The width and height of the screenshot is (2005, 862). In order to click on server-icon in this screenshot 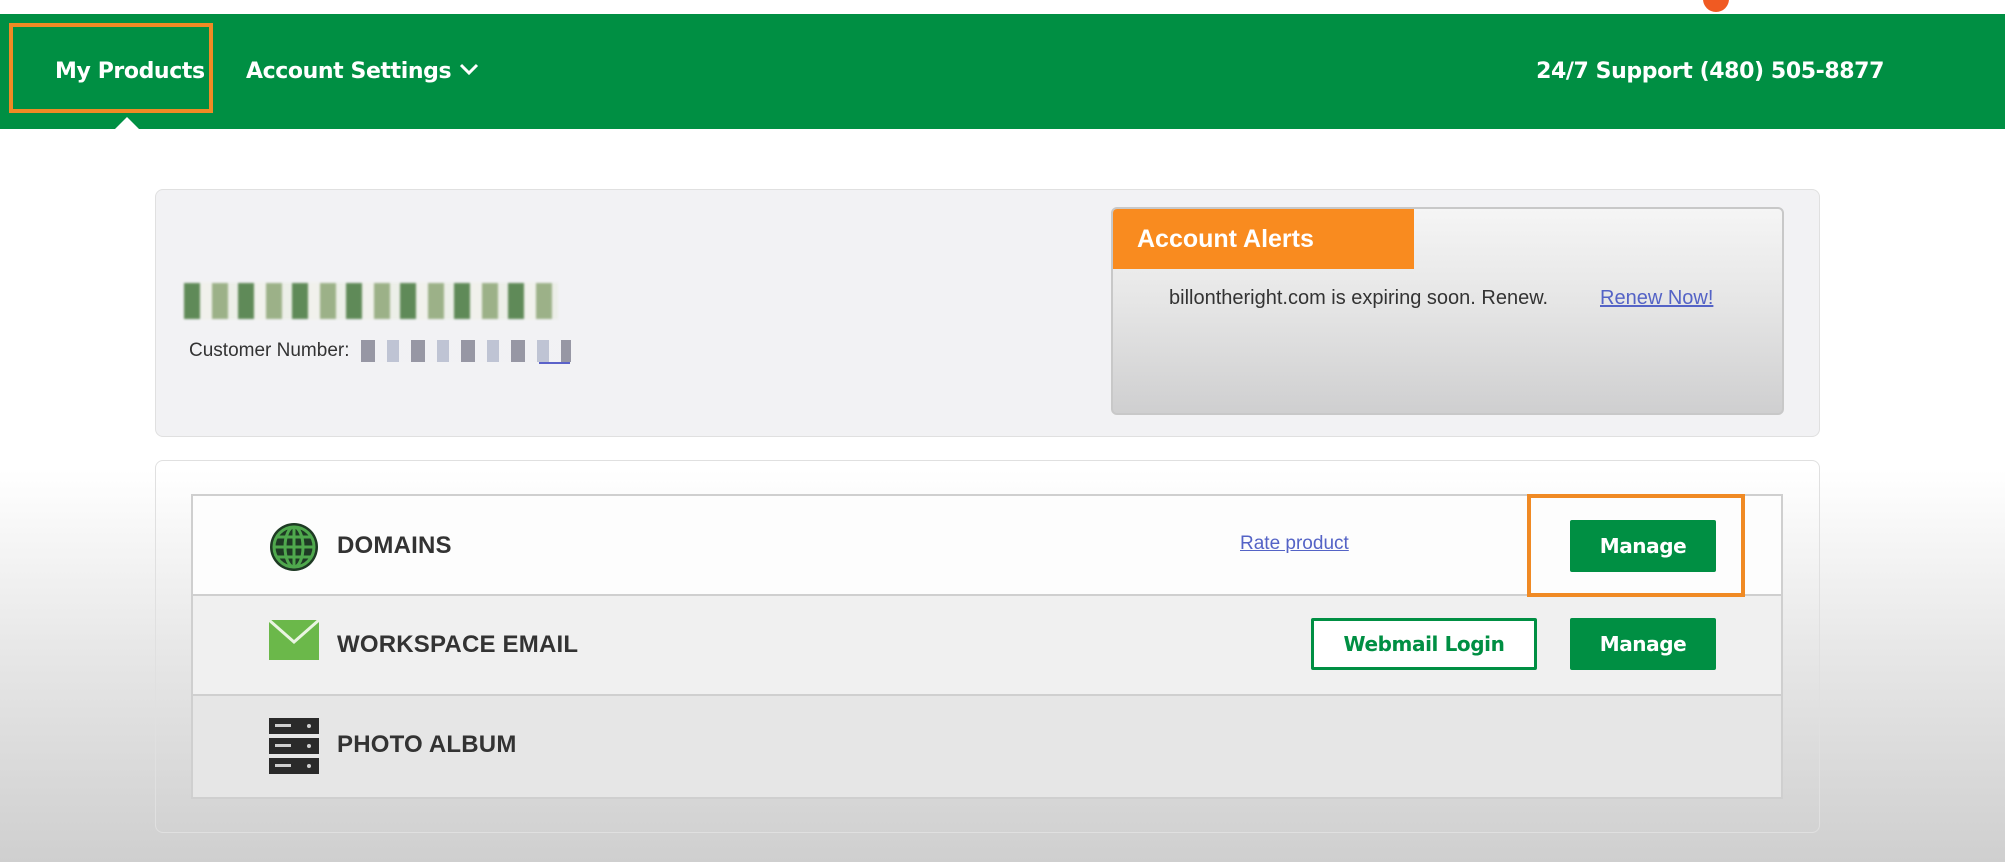, I will do `click(294, 748)`.